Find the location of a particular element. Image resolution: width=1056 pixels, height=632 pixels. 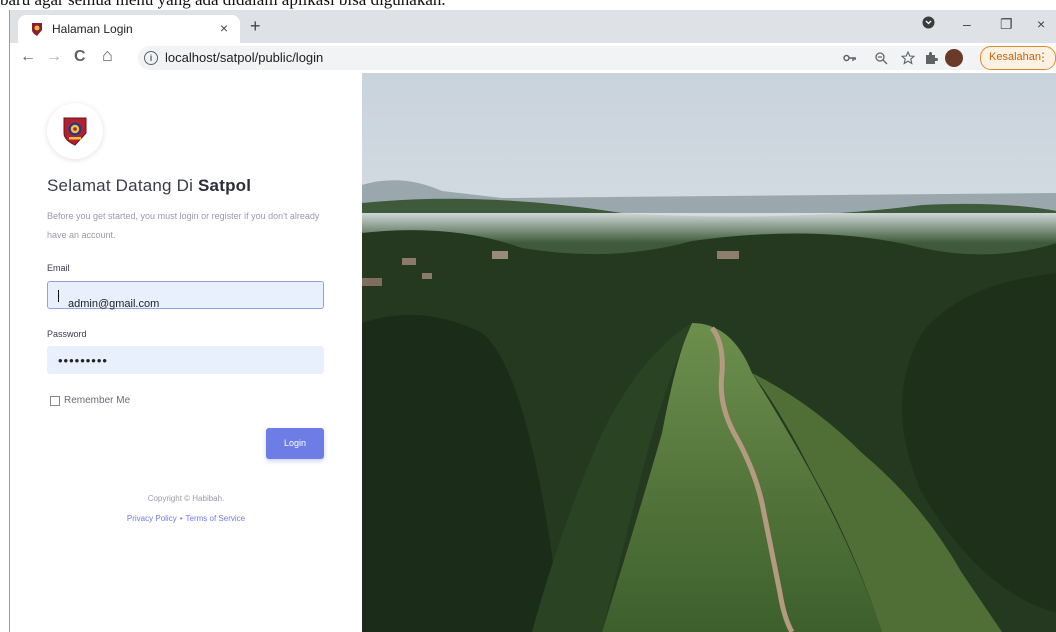

email-label: Email is located at coordinates (58, 268).